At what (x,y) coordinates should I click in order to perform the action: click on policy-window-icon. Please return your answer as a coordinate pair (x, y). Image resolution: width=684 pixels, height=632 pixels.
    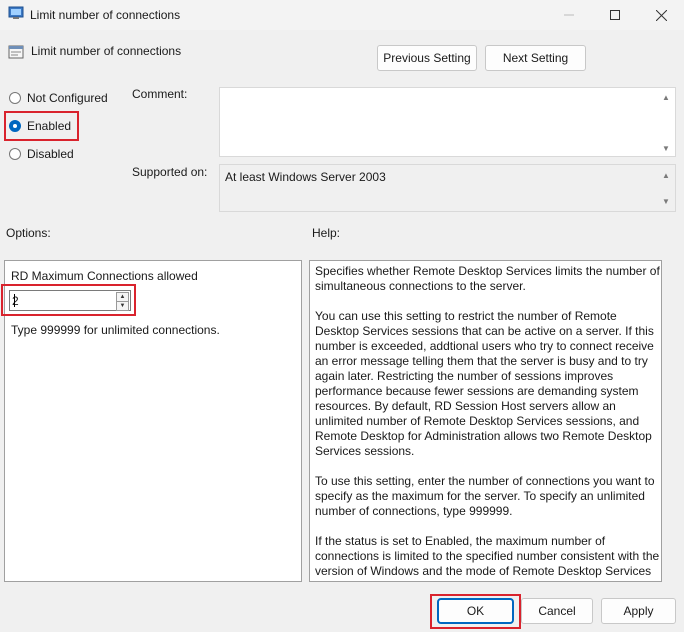
    Looking at the image, I should click on (16, 13).